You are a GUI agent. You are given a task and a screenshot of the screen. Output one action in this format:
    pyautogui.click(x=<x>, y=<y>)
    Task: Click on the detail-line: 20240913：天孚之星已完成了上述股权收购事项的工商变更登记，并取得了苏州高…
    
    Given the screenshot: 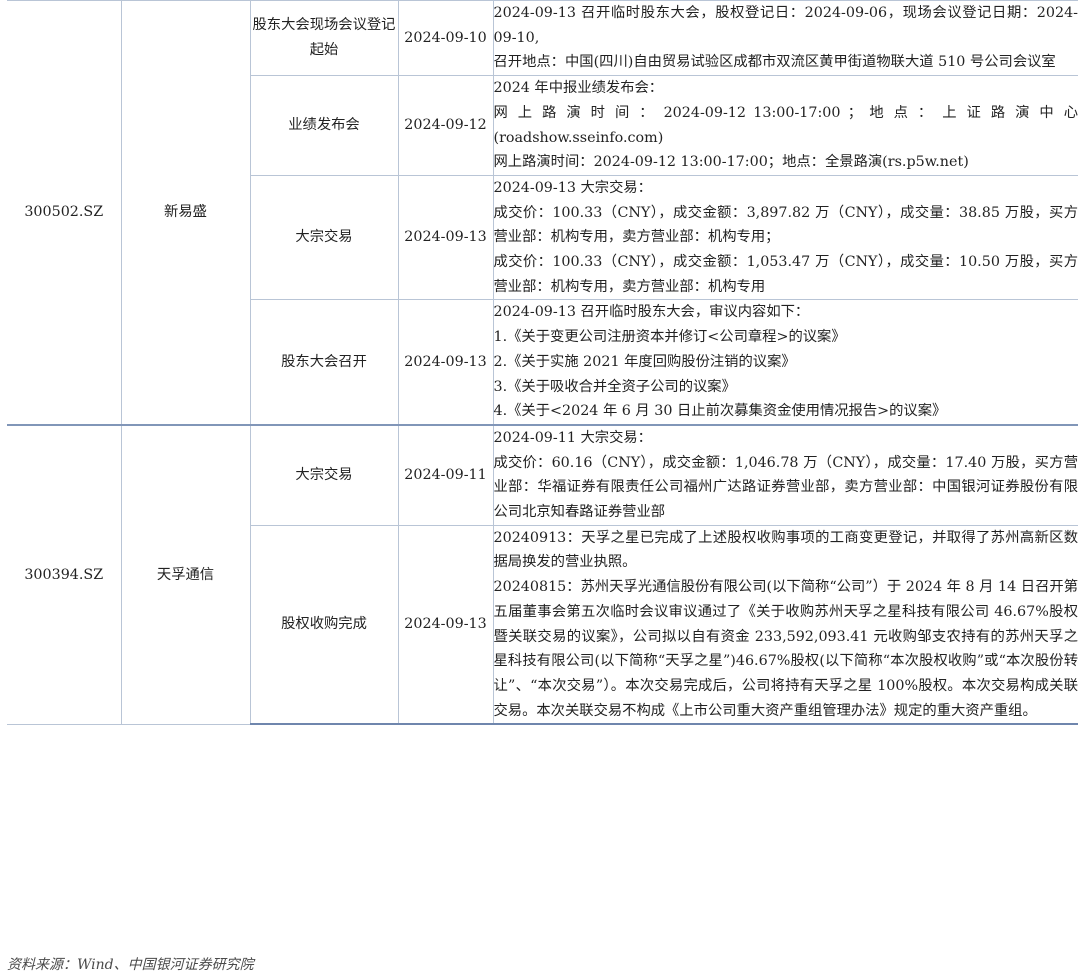 What is the action you would take?
    pyautogui.click(x=786, y=550)
    